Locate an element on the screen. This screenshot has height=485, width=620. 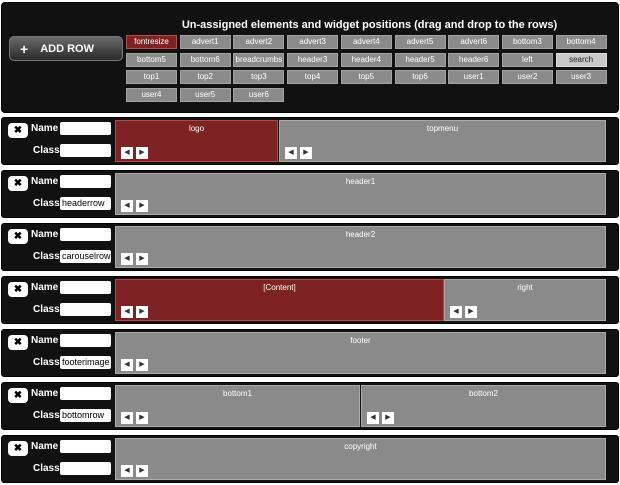
chip-top5: top5 is located at coordinates (366, 77).